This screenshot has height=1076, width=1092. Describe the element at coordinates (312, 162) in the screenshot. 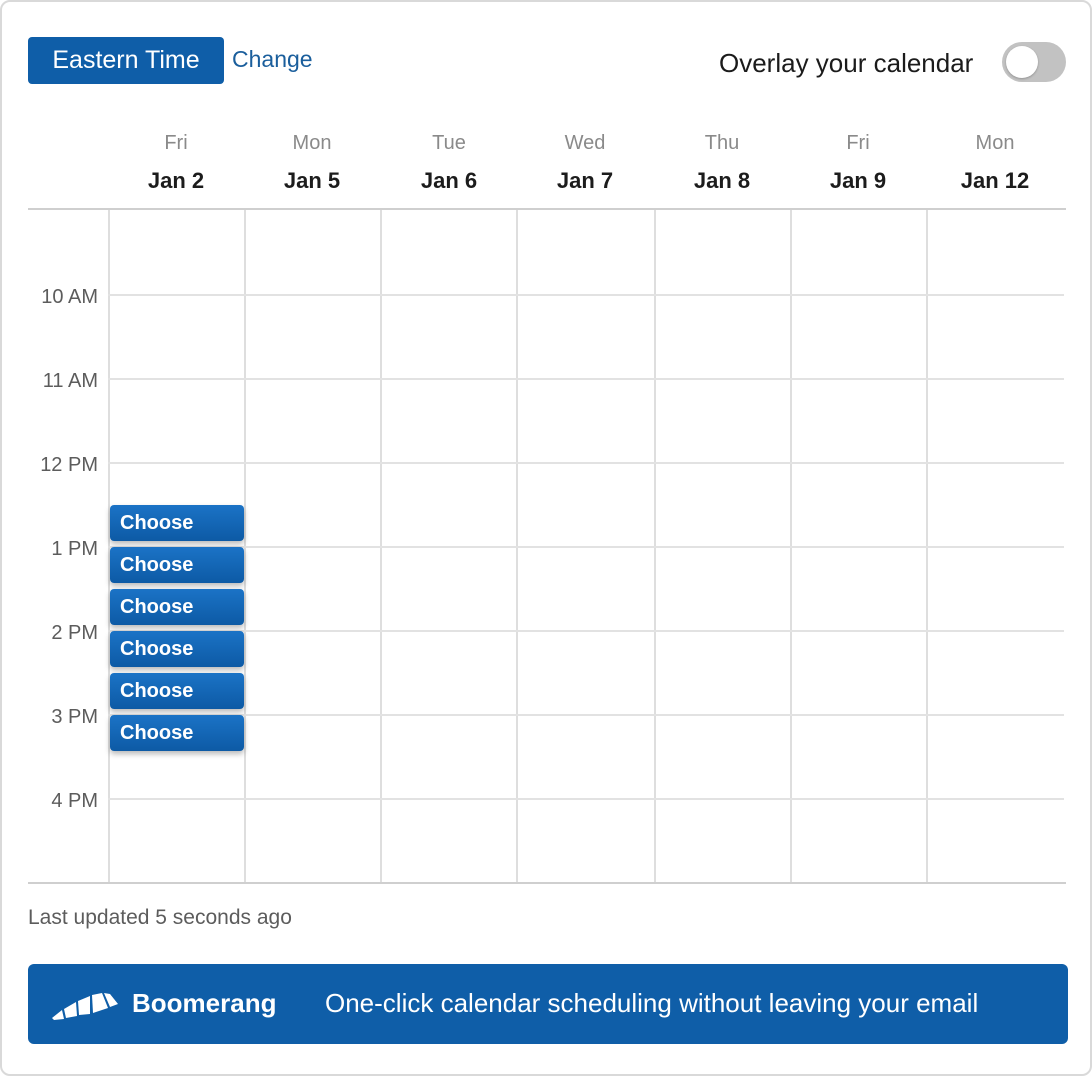

I see `day-header-jan-5: Mon Jan 5` at that location.